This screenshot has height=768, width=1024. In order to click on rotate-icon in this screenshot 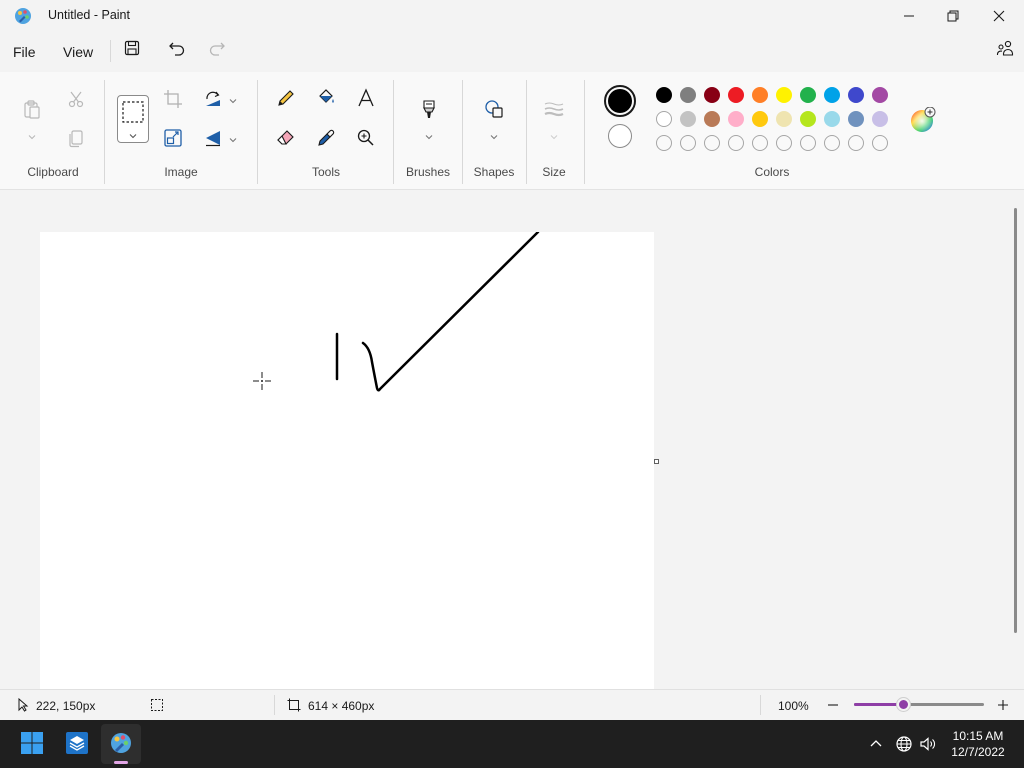, I will do `click(213, 100)`.